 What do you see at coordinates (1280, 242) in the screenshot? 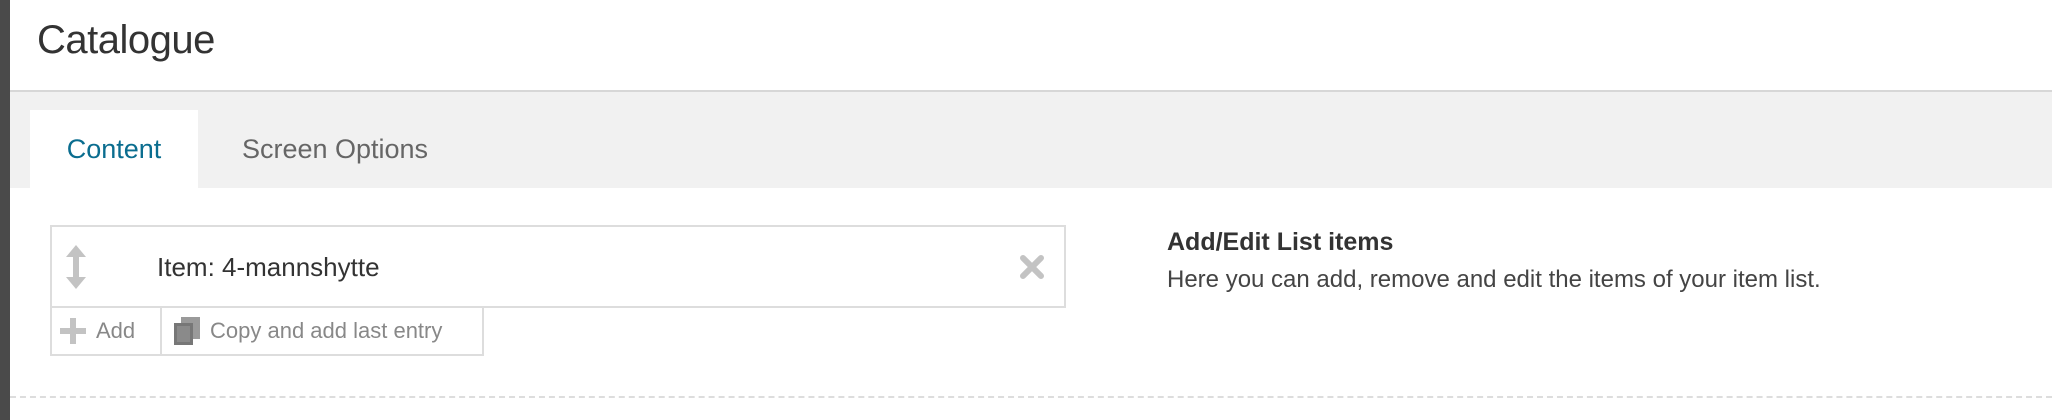
I see `help-title: Add/Edit List items` at bounding box center [1280, 242].